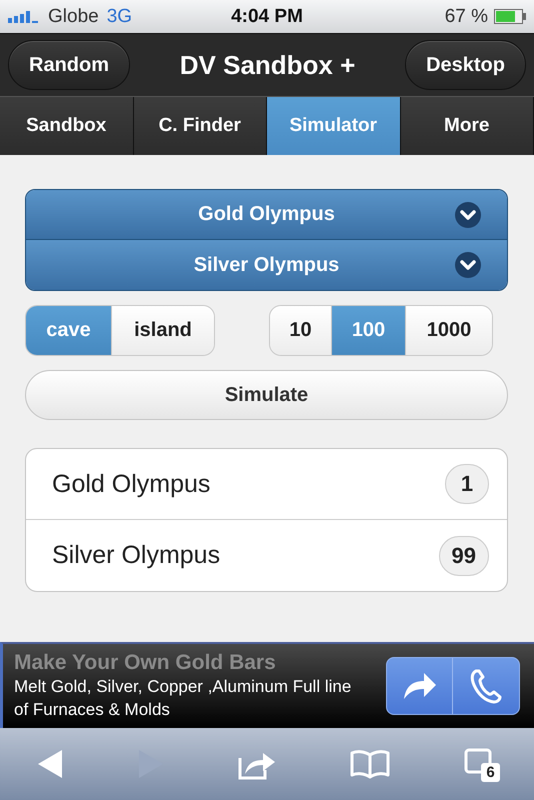 The height and width of the screenshot is (800, 534). What do you see at coordinates (200, 126) in the screenshot?
I see `nav-tab: C. Finder` at bounding box center [200, 126].